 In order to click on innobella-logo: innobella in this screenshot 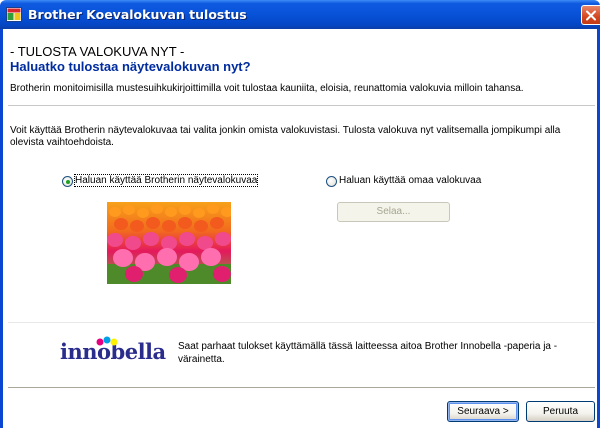, I will do `click(113, 352)`.